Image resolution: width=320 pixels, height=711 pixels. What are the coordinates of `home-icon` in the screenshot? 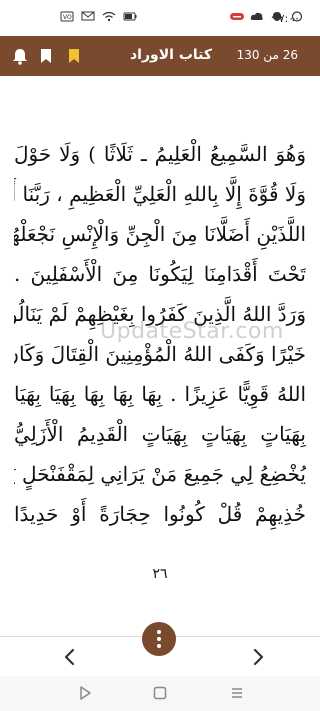 It's located at (160, 693).